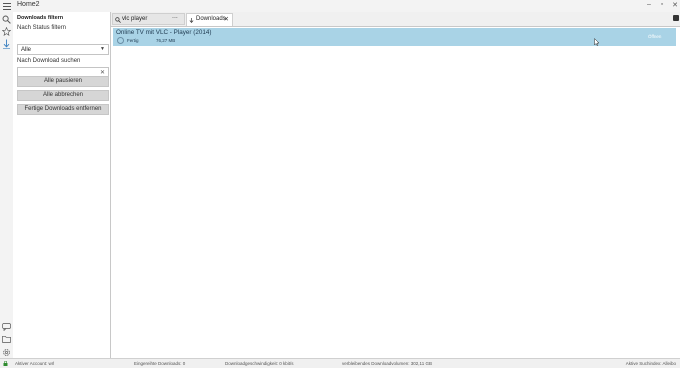 The width and height of the screenshot is (680, 368). What do you see at coordinates (649, 4) in the screenshot?
I see `minimize-button: –` at bounding box center [649, 4].